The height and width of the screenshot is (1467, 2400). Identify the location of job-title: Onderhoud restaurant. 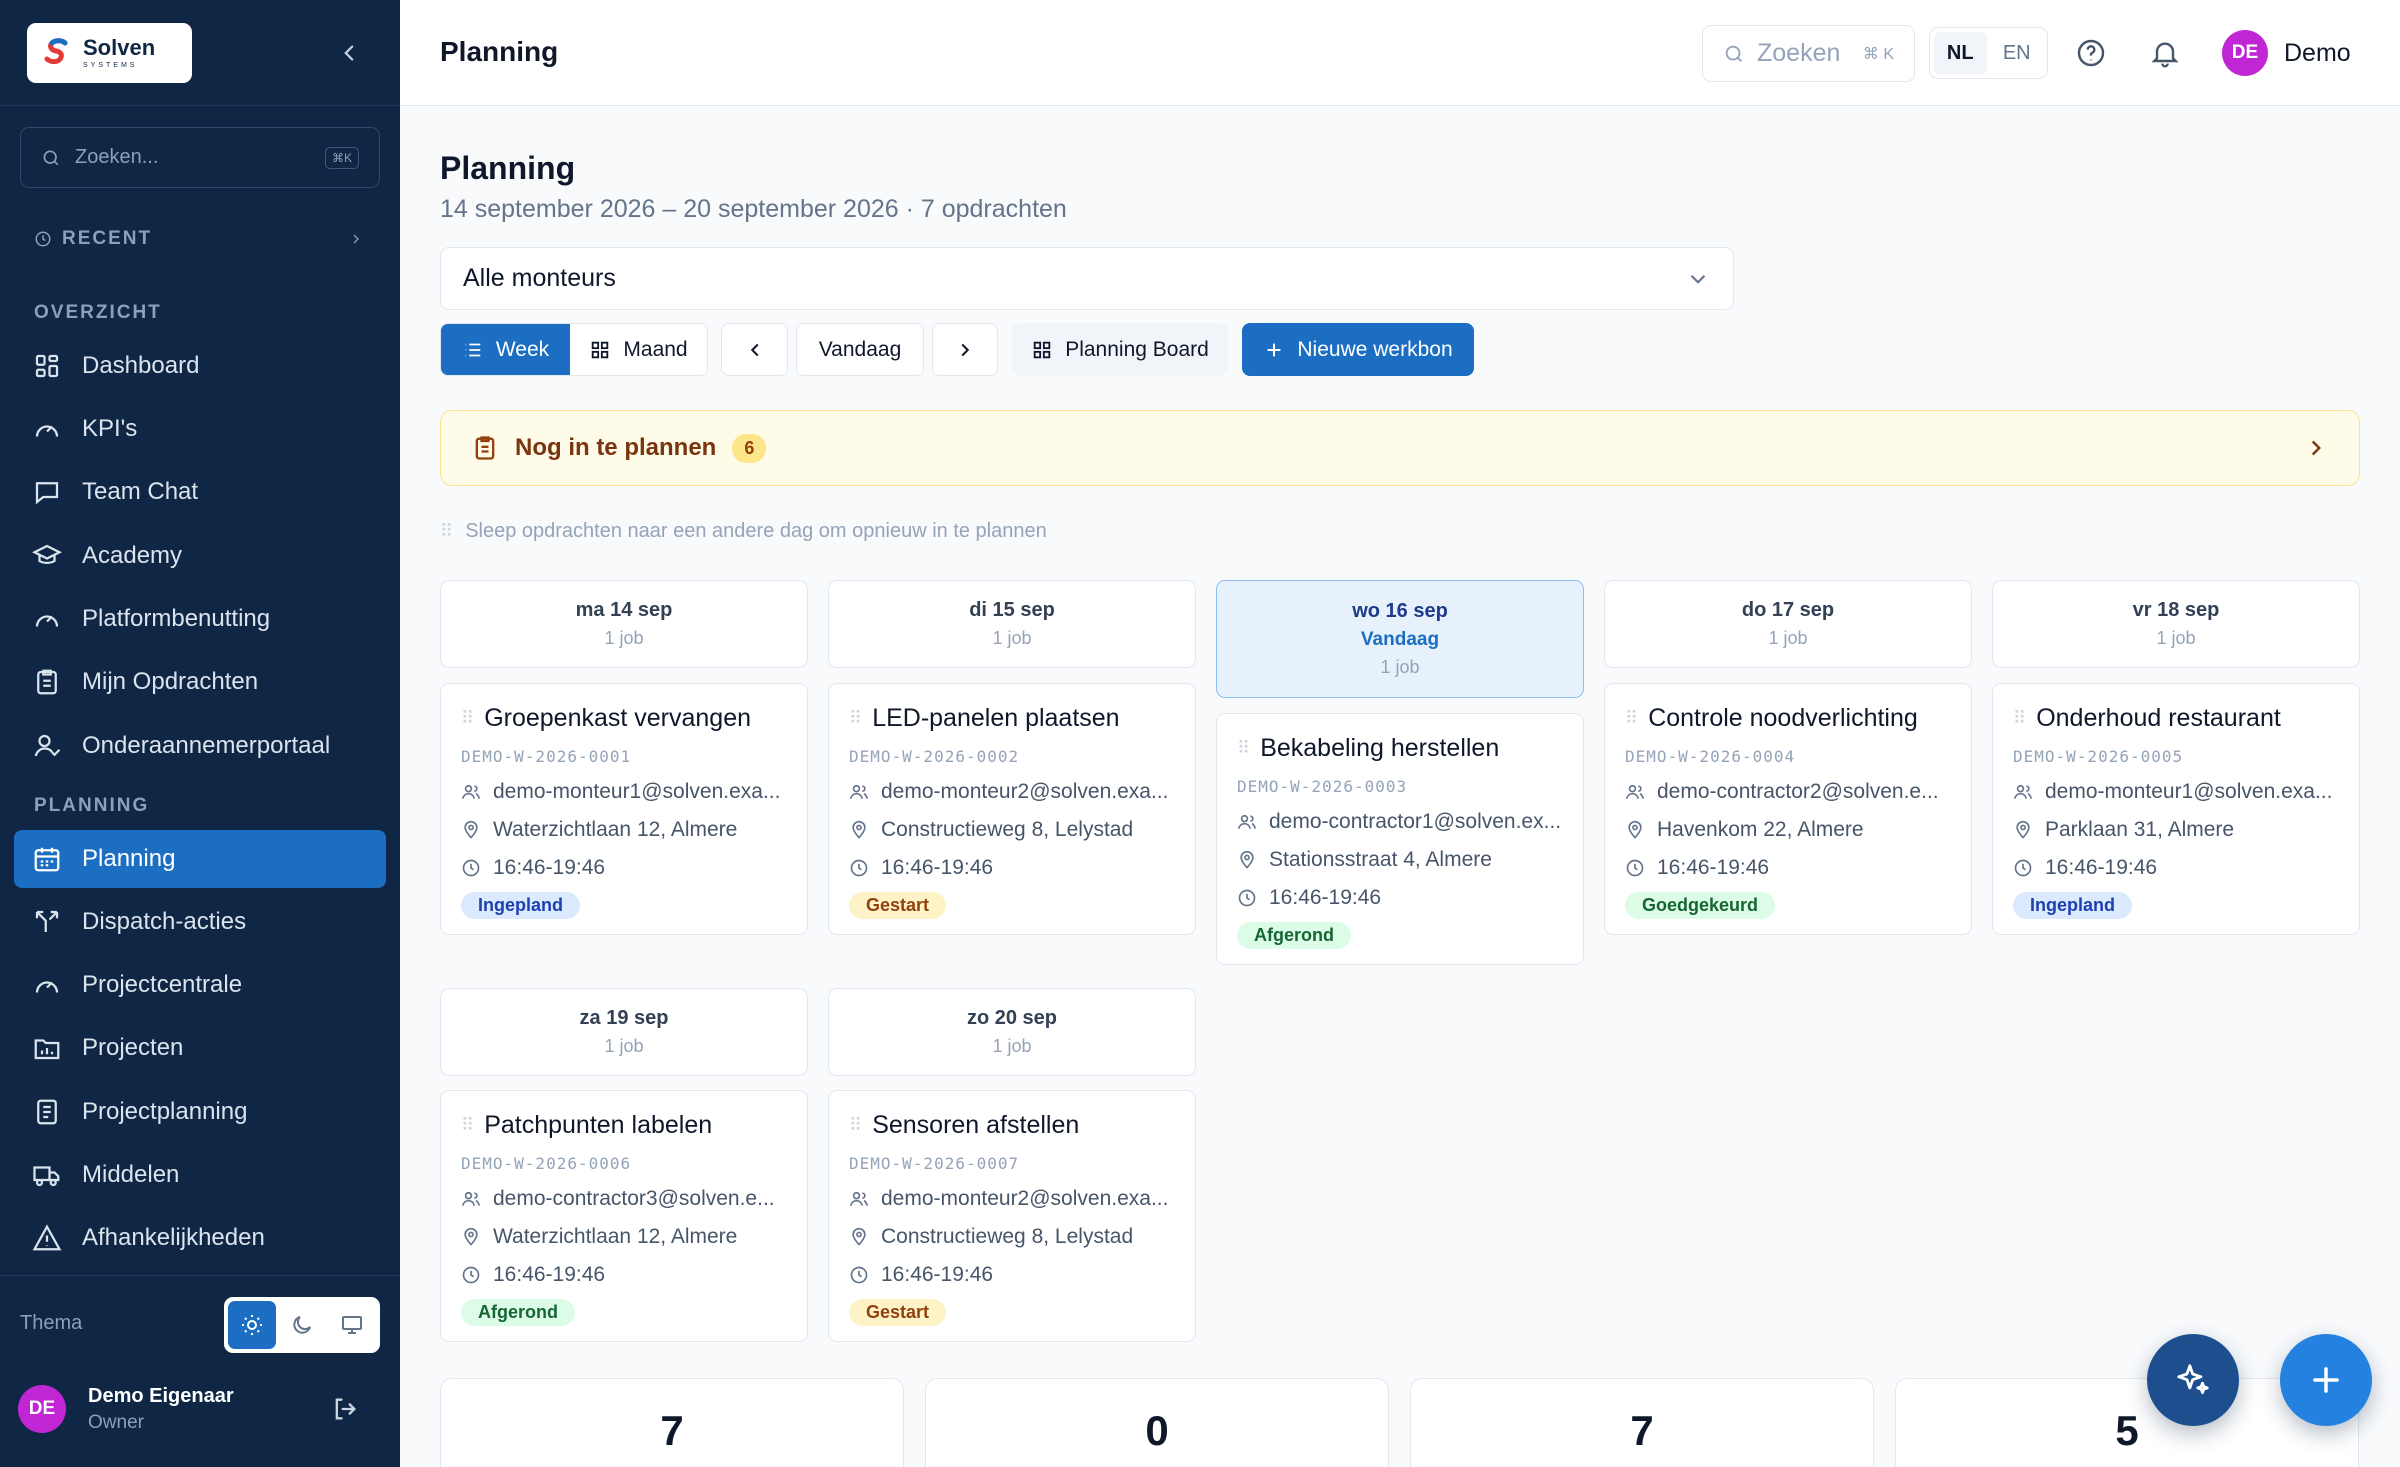
(2158, 718).